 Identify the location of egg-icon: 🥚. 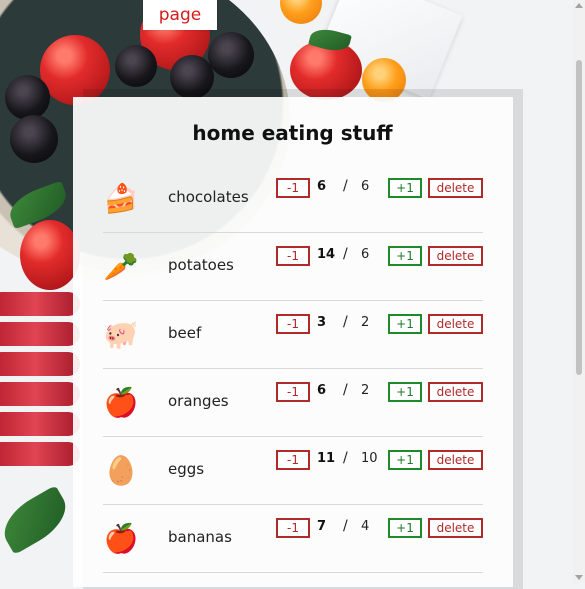
(121, 470).